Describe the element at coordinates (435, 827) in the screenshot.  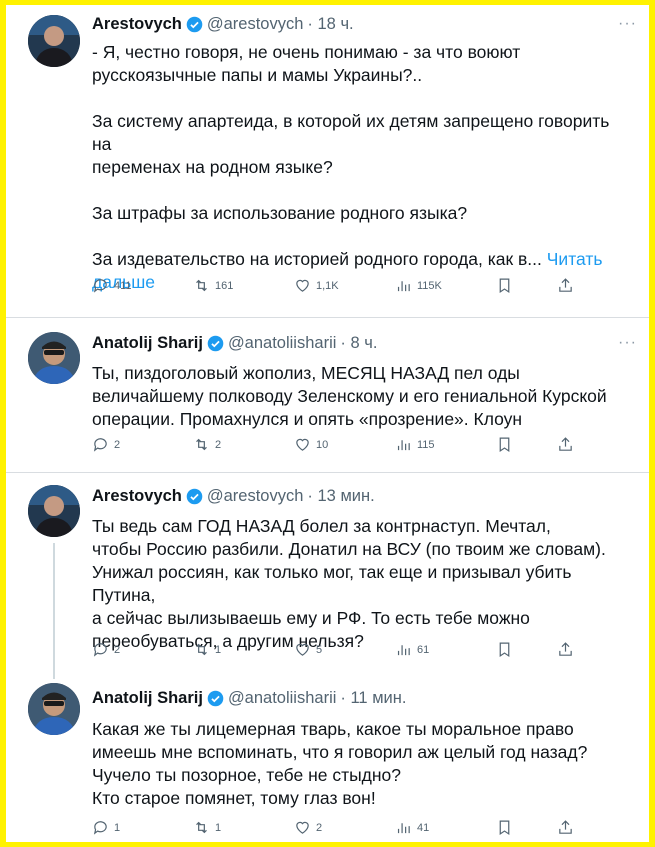
I see `views-button: 41` at that location.